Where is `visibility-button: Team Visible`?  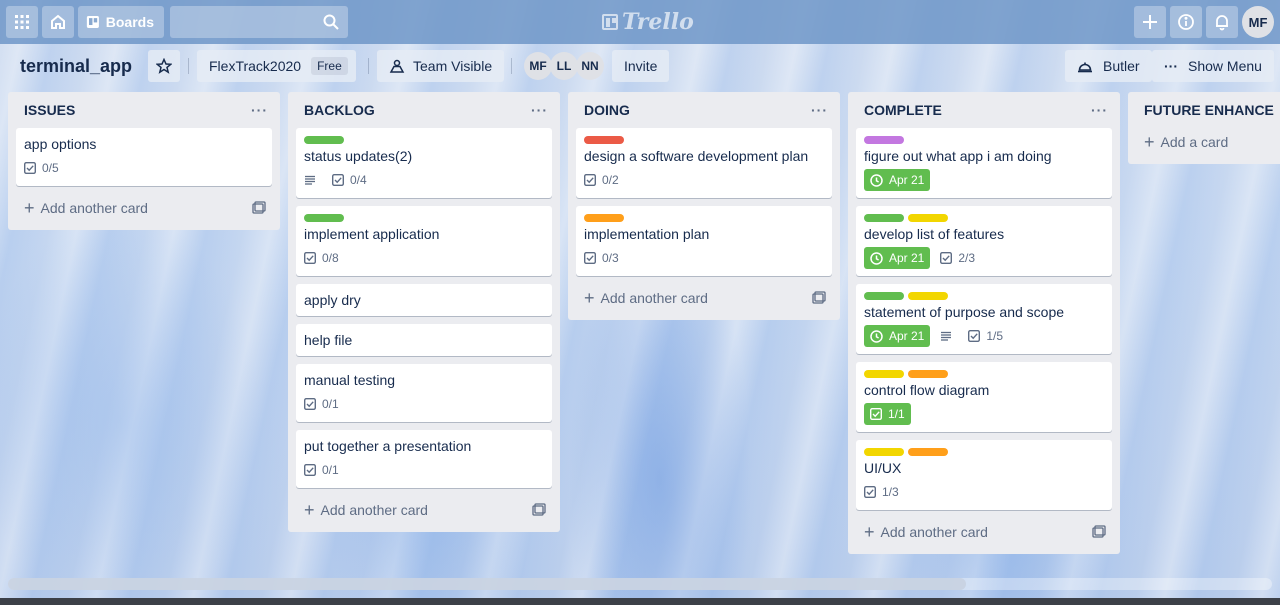 visibility-button: Team Visible is located at coordinates (441, 66).